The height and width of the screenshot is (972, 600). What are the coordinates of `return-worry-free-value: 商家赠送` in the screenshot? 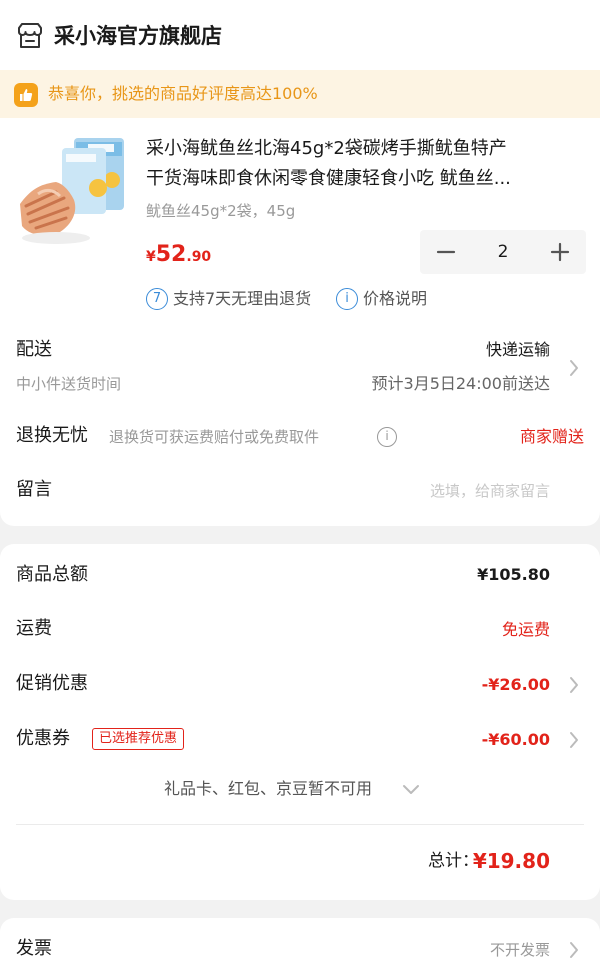 It's located at (552, 437).